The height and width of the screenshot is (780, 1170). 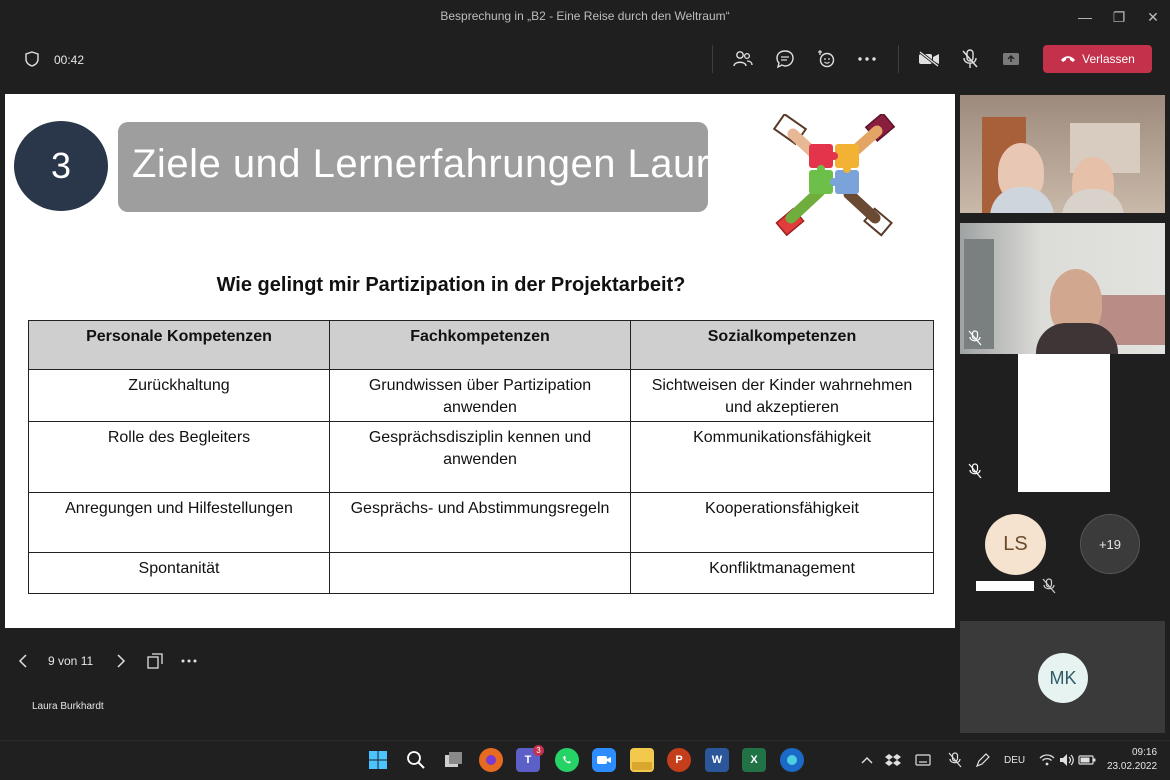 I want to click on search-icon, so click(x=416, y=760).